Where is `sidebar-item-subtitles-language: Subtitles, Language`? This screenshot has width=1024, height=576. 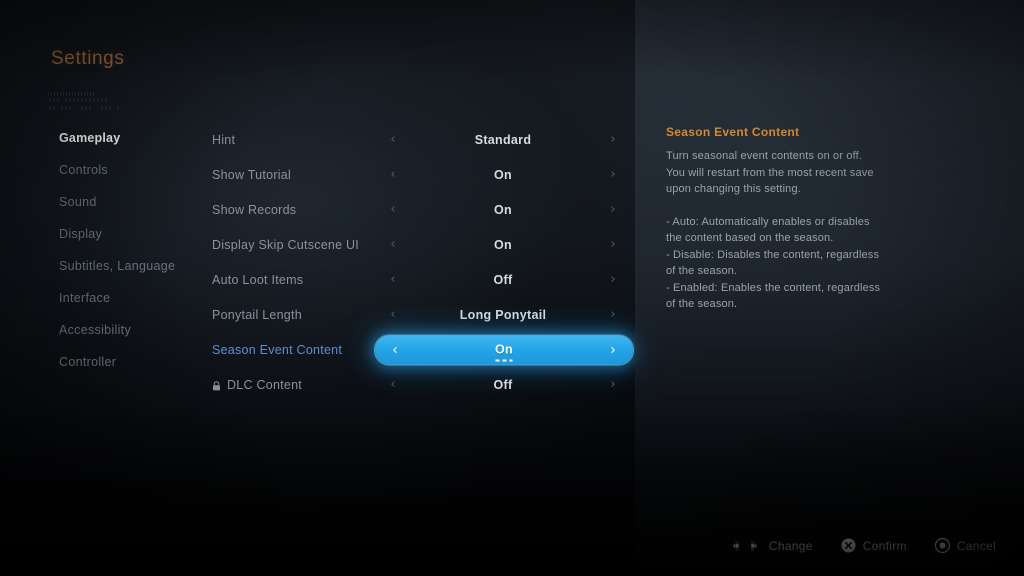 sidebar-item-subtitles-language: Subtitles, Language is located at coordinates (95, 266).